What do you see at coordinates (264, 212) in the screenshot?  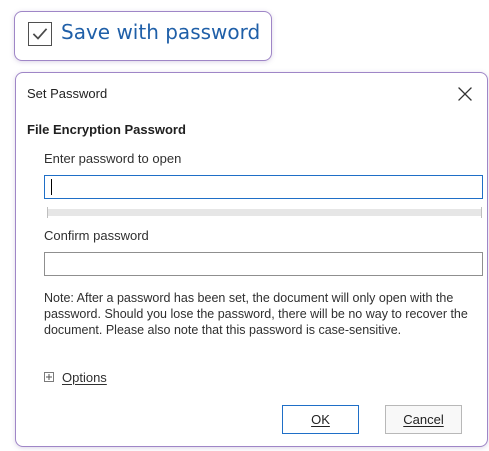 I see `password-strength-meter` at bounding box center [264, 212].